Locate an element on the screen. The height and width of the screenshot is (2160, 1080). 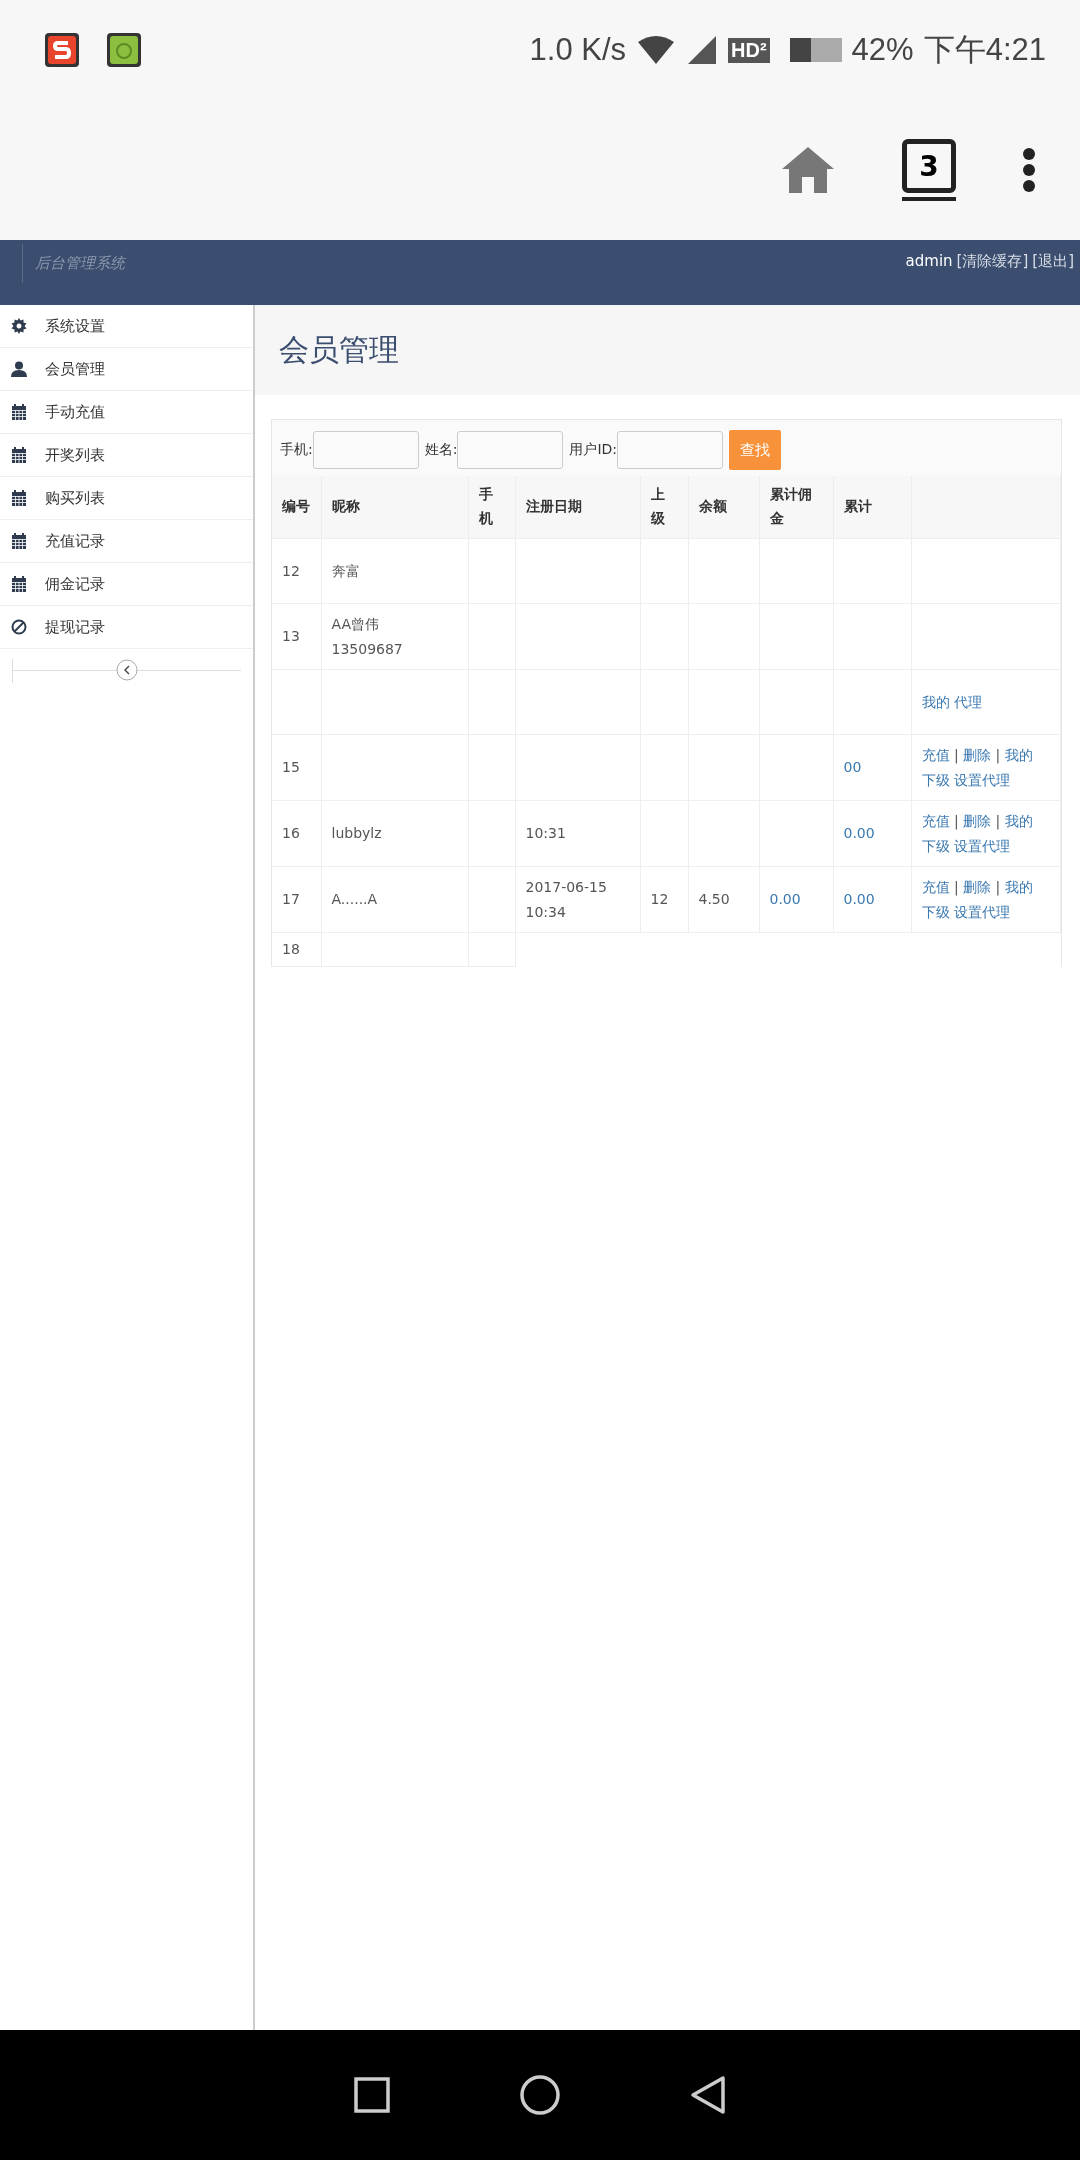
battery-icon is located at coordinates (815, 50).